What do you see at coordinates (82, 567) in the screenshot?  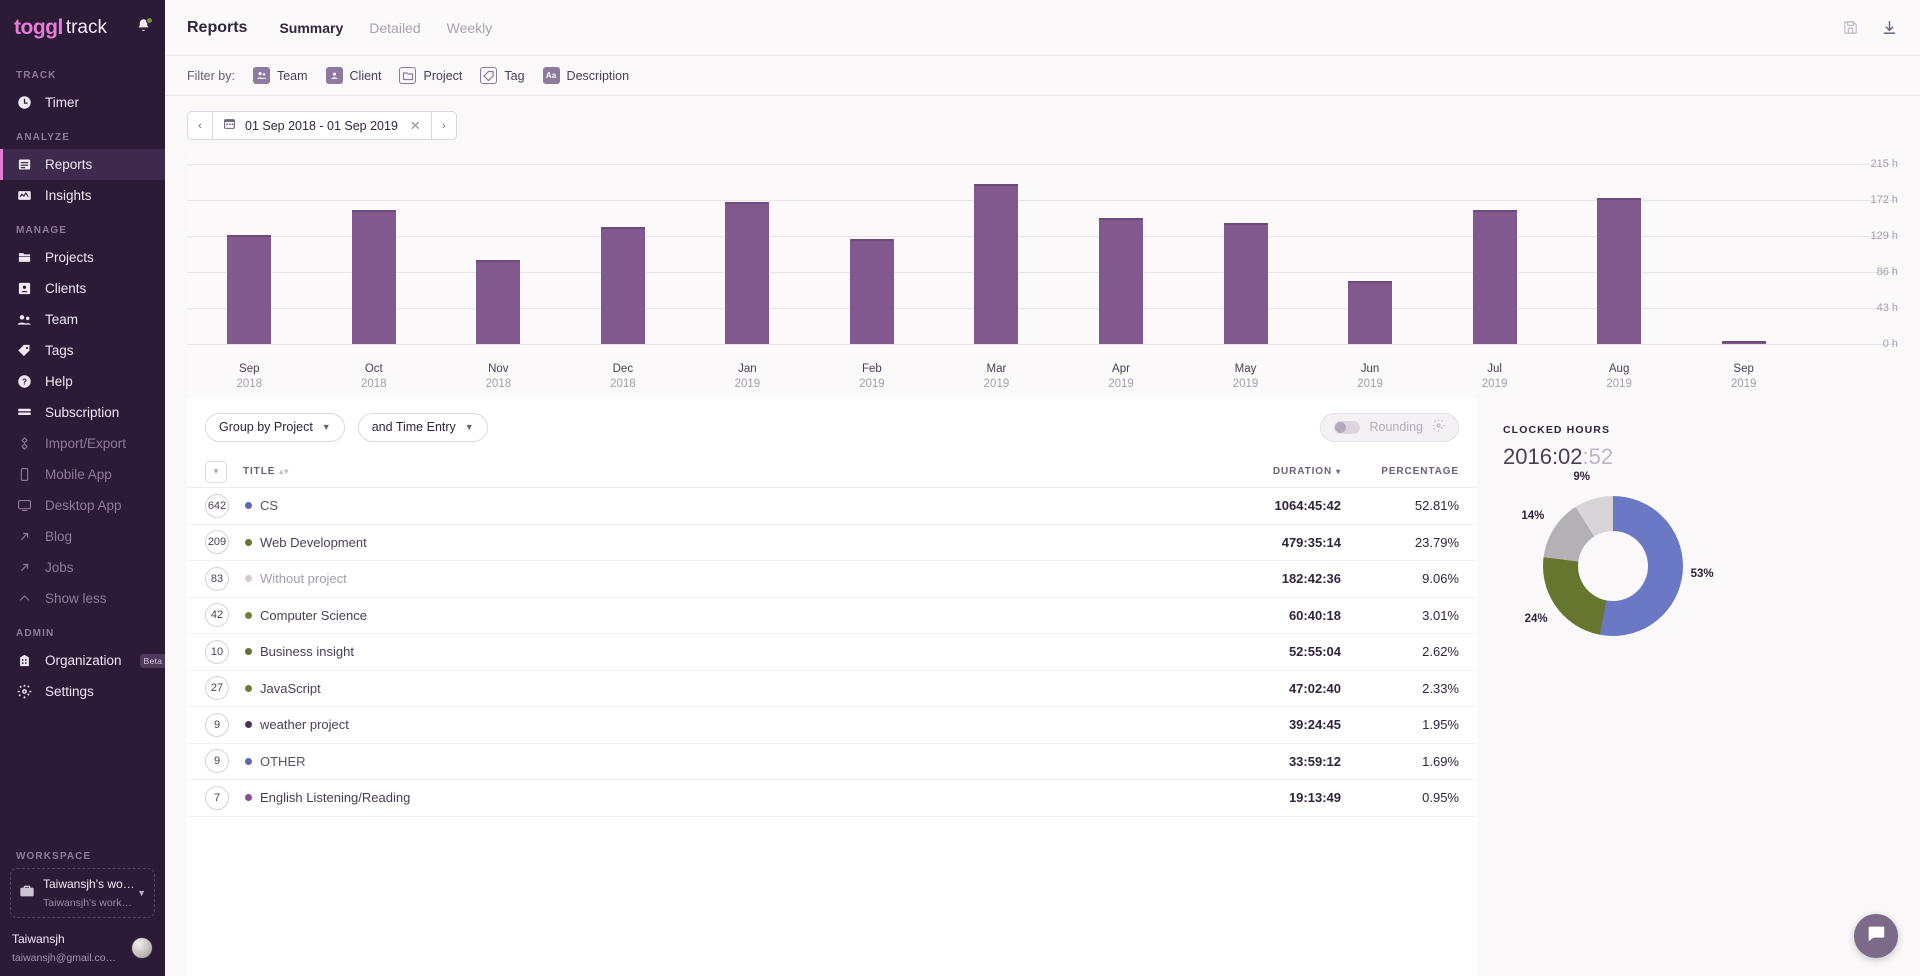 I see `sidebar-item-jobs: Jobs` at bounding box center [82, 567].